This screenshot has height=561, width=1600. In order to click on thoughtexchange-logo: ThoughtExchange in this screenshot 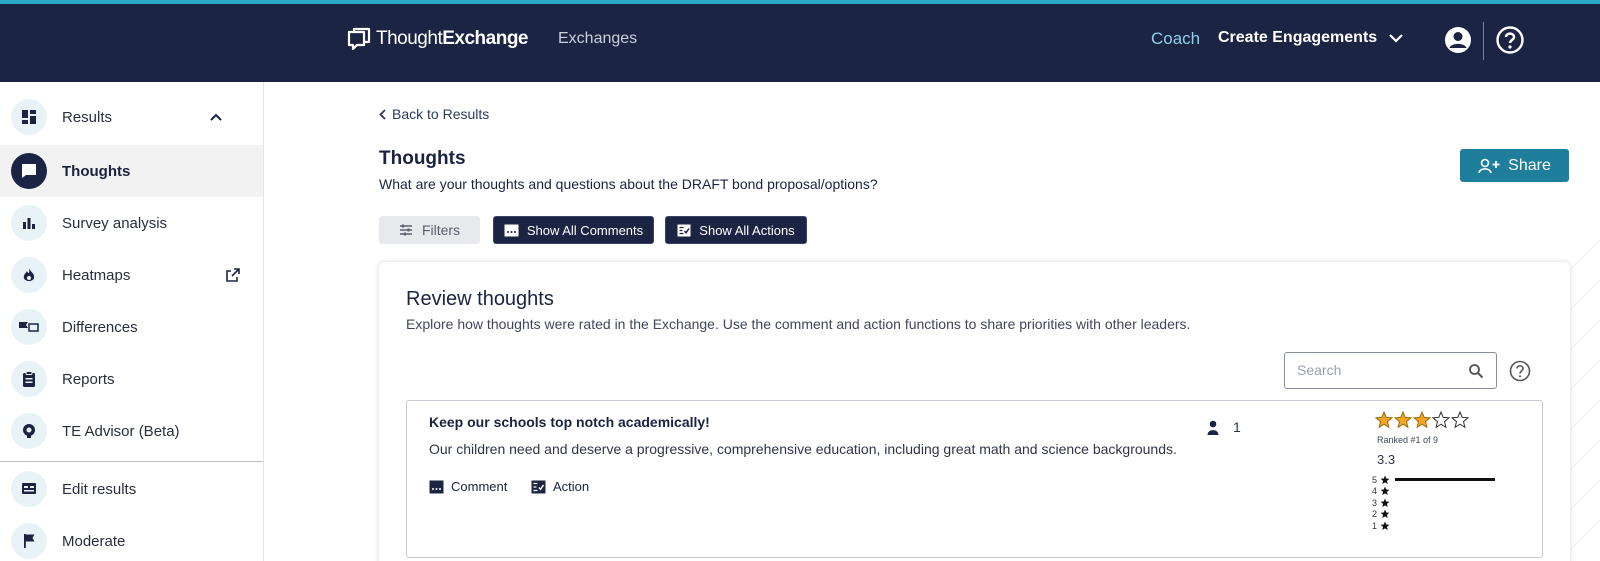, I will do `click(437, 39)`.